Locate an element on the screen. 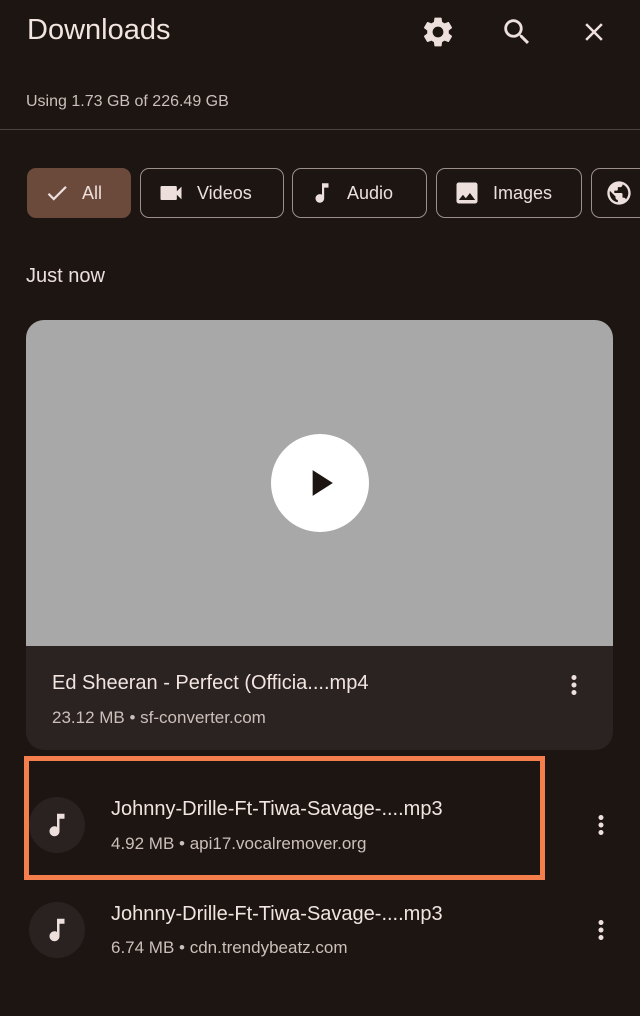  check-icon is located at coordinates (57, 193).